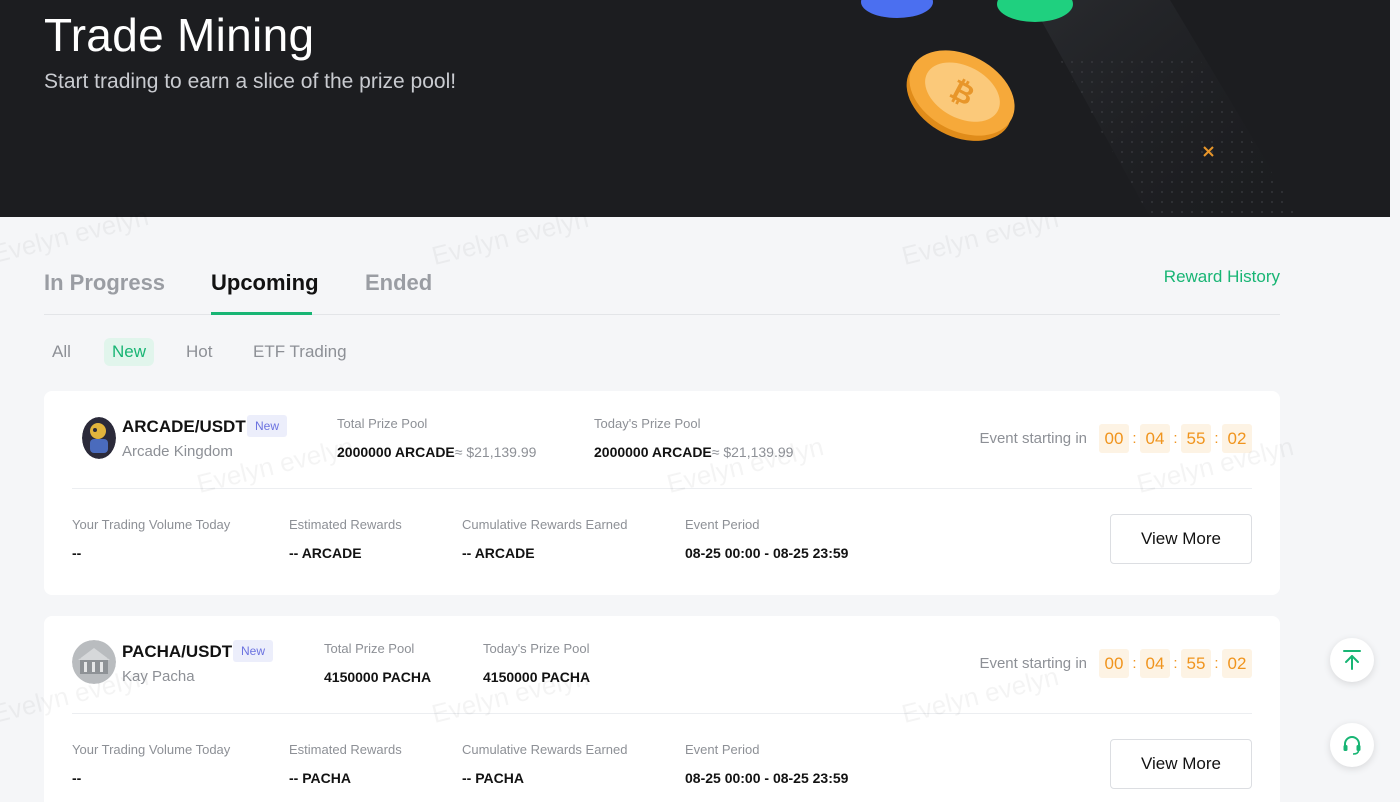 This screenshot has width=1400, height=802. What do you see at coordinates (495, 452) in the screenshot?
I see `total-prize-usd: ≈ $21,139.99` at bounding box center [495, 452].